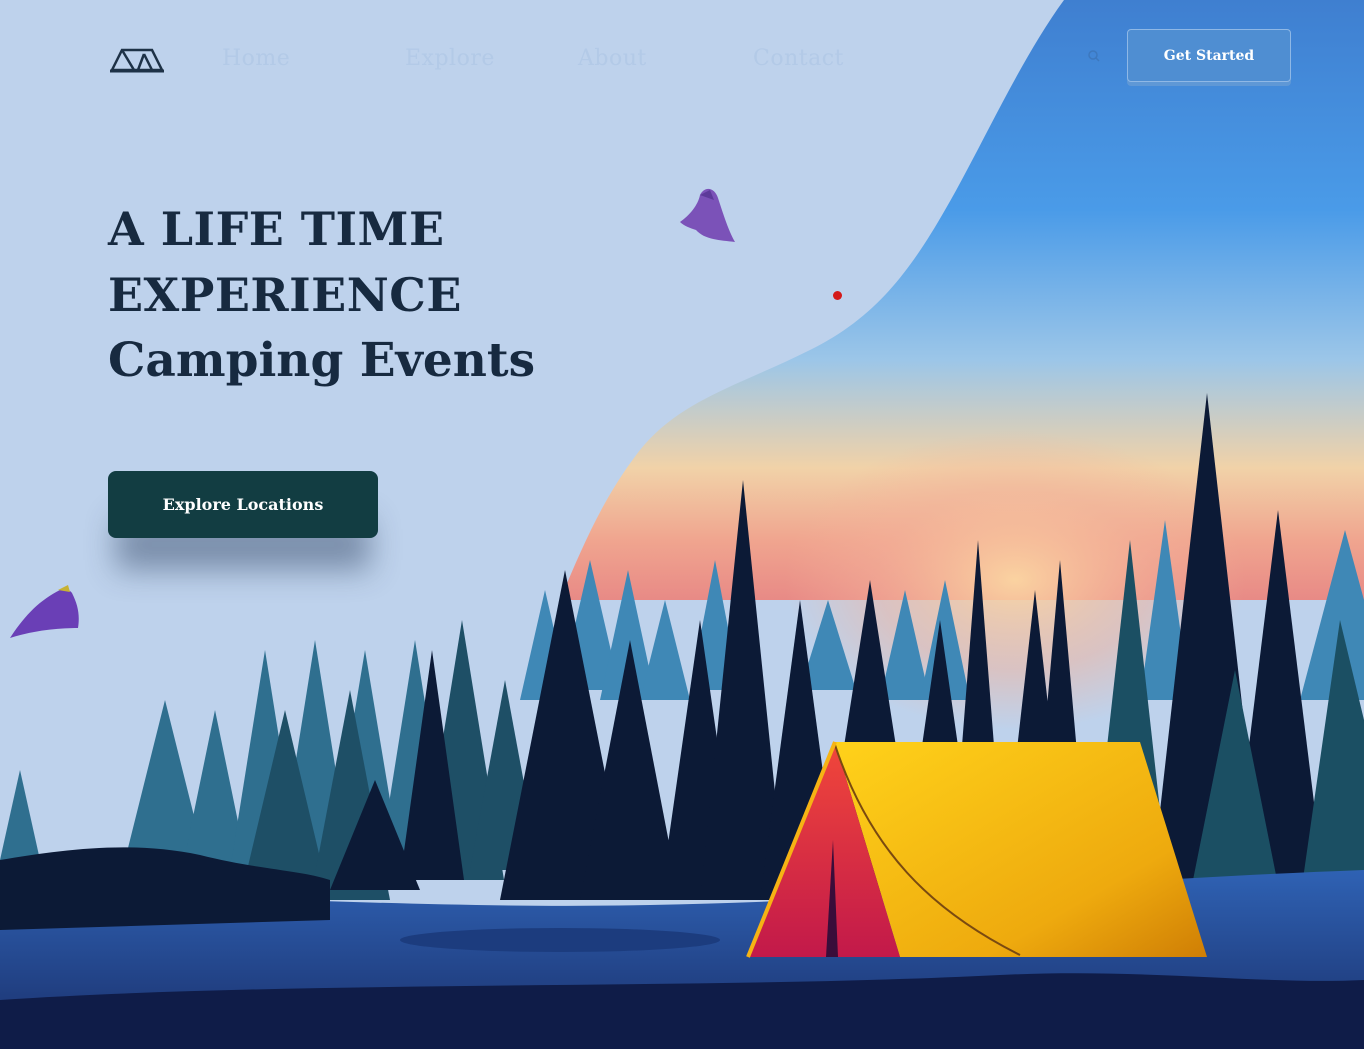  What do you see at coordinates (285, 295) in the screenshot?
I see `hero-title-line-2: EXPERIENCE` at bounding box center [285, 295].